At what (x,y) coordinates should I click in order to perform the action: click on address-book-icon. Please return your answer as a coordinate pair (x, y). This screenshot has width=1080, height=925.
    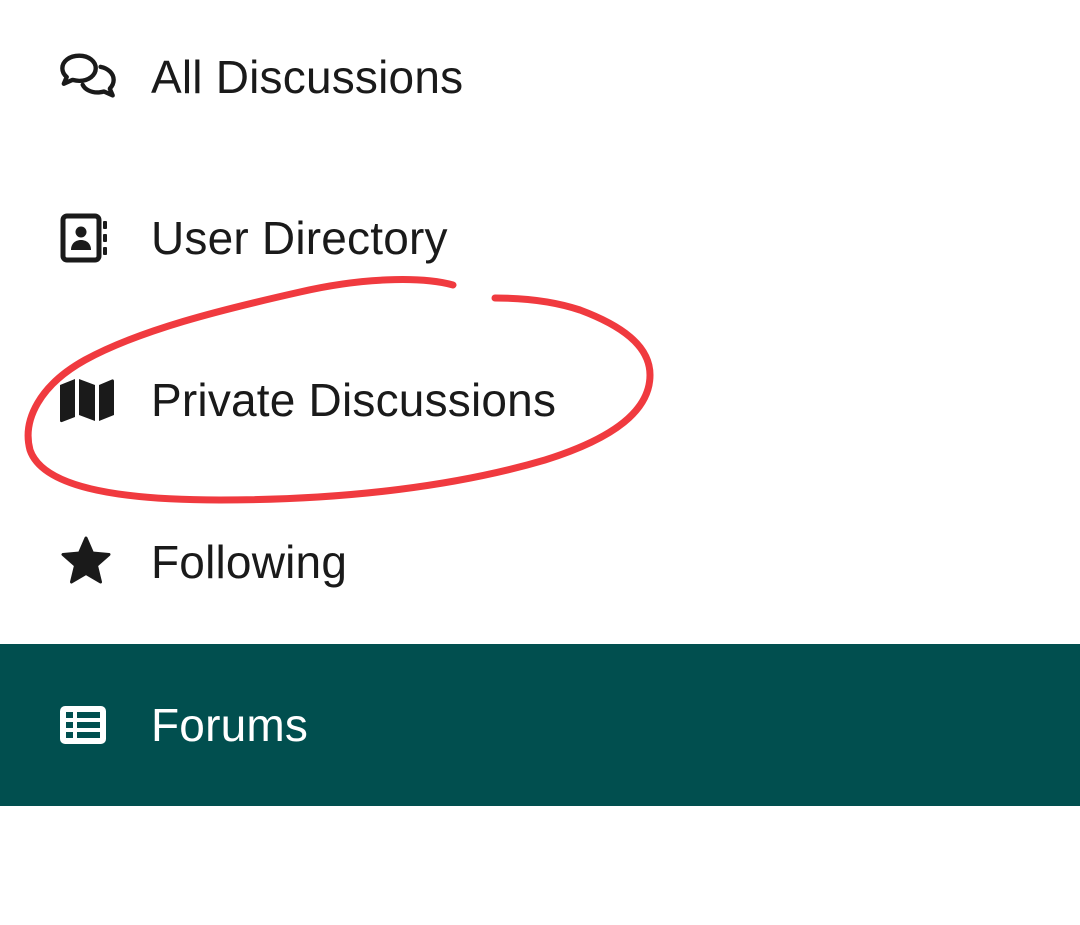
    Looking at the image, I should click on (88, 238).